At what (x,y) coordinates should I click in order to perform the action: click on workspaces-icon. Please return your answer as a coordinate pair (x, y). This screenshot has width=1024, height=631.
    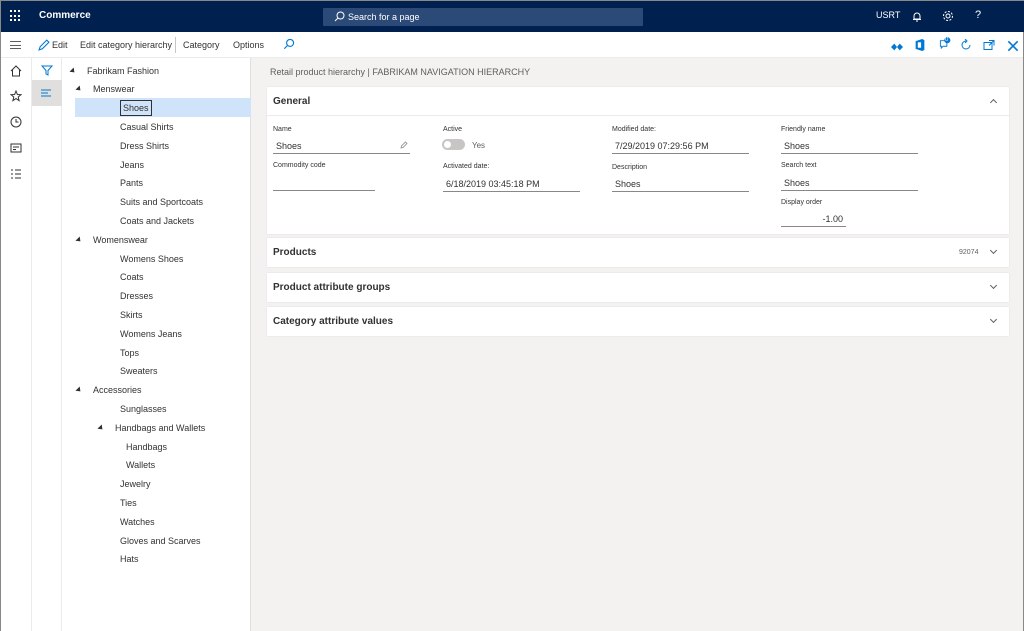
    Looking at the image, I should click on (16, 148).